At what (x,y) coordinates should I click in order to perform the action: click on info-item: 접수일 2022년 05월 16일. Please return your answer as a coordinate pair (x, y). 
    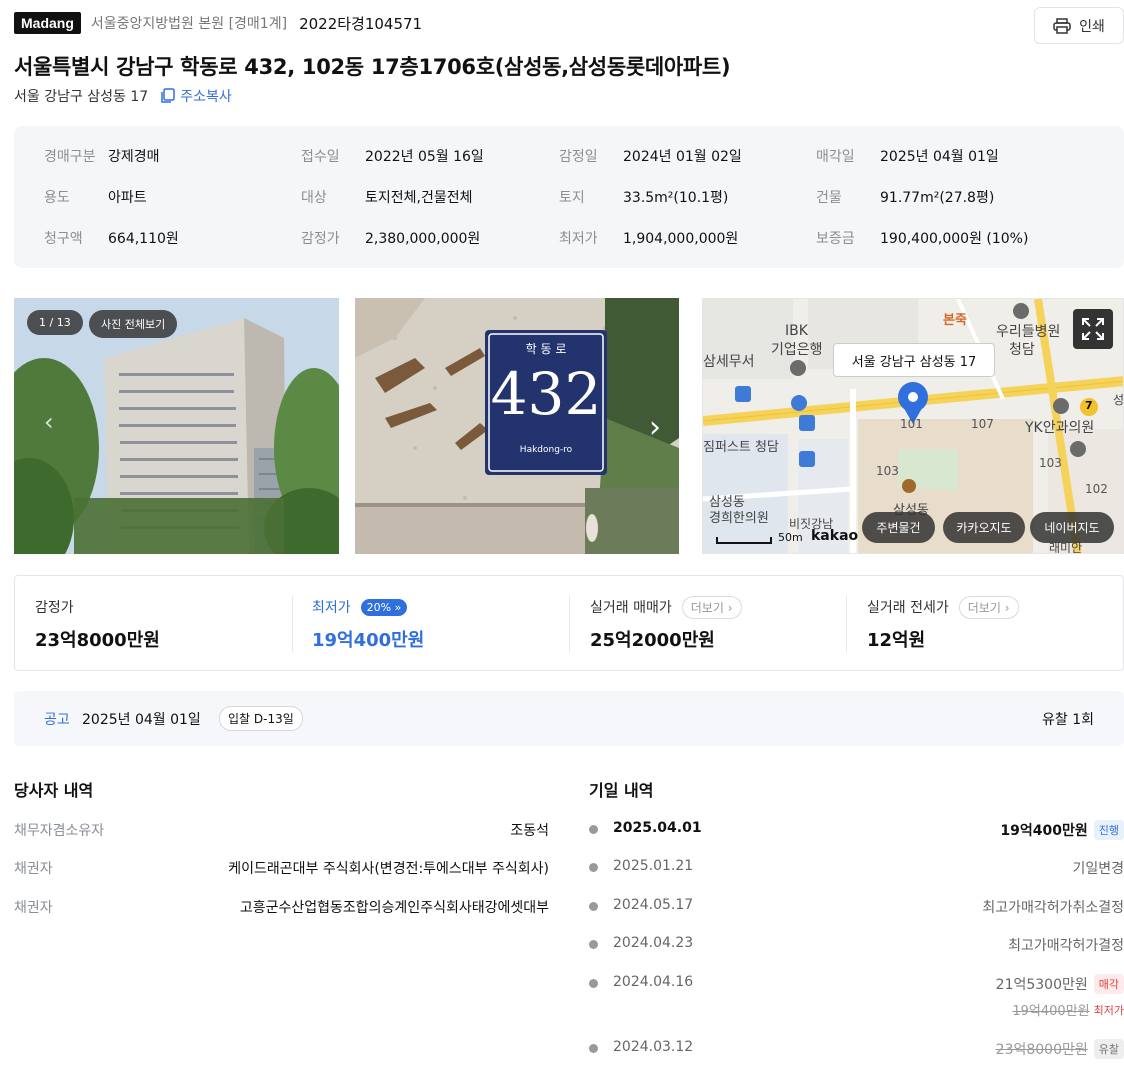
    Looking at the image, I should click on (392, 157).